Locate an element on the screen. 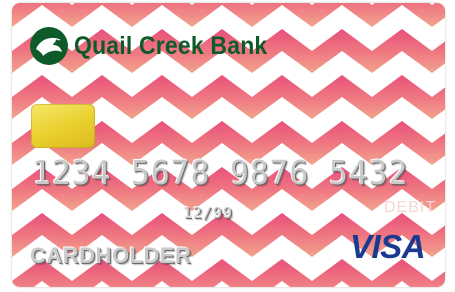 Image resolution: width=455 pixels, height=292 pixels. card-type-label: DEBIT is located at coordinates (410, 207).